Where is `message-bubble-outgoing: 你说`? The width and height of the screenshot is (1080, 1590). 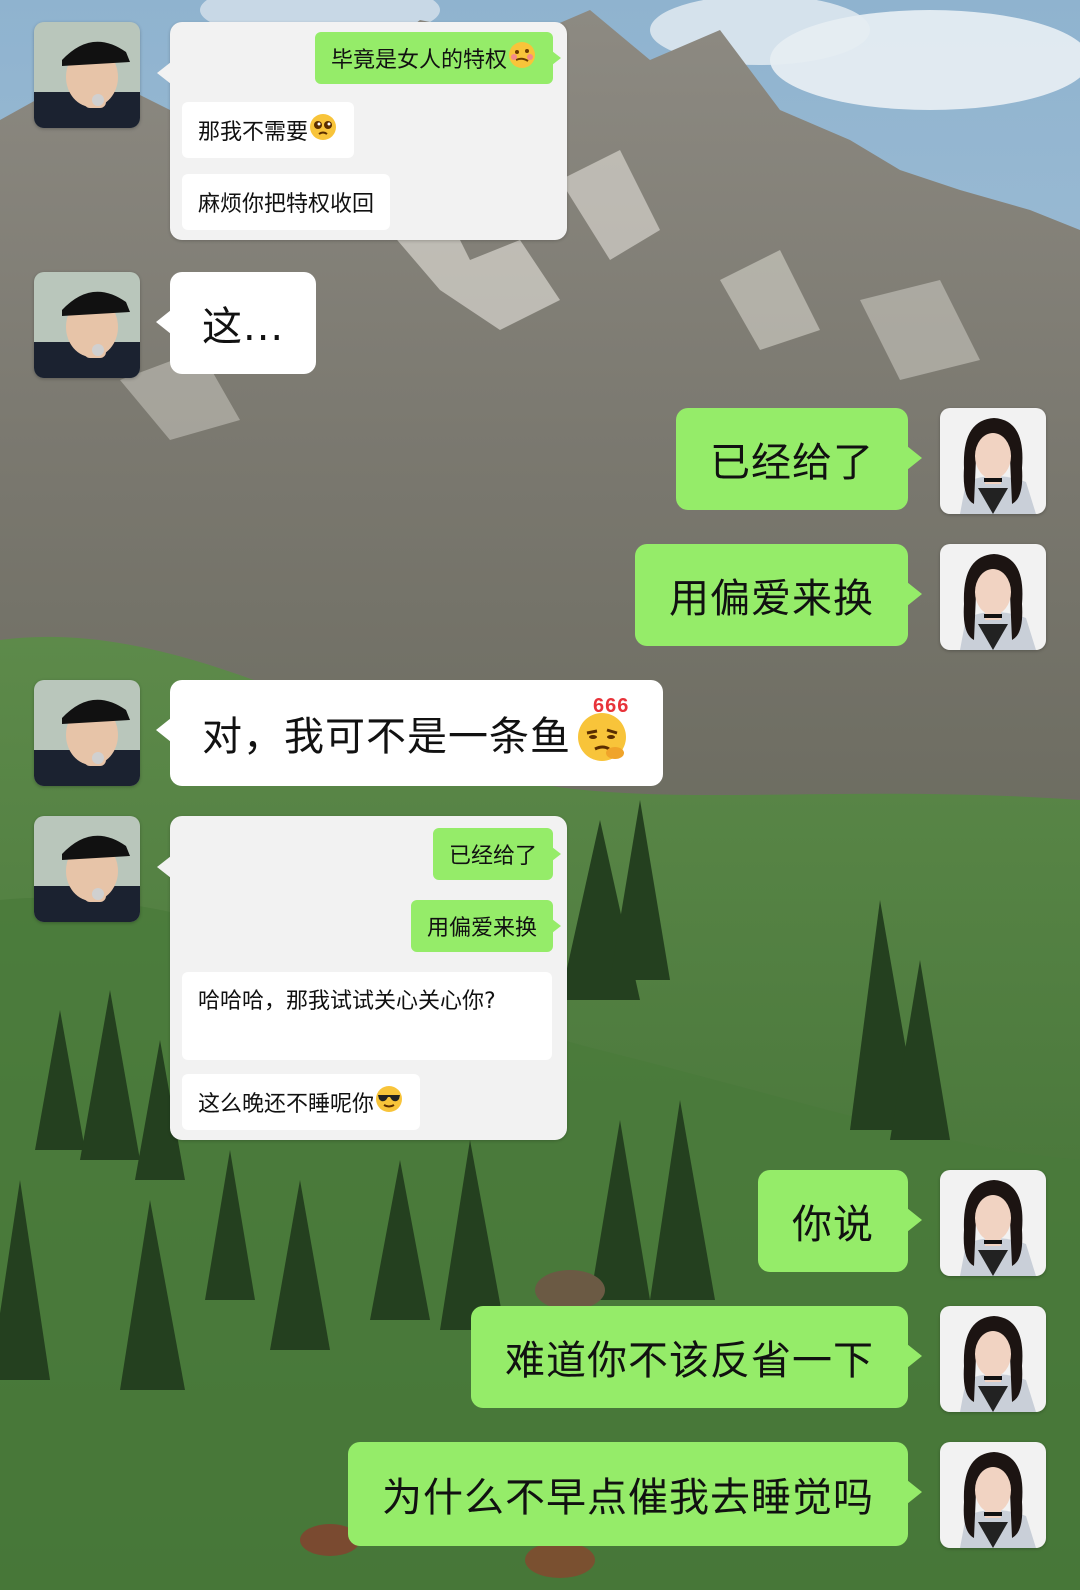
message-bubble-outgoing: 你说 is located at coordinates (840, 1221).